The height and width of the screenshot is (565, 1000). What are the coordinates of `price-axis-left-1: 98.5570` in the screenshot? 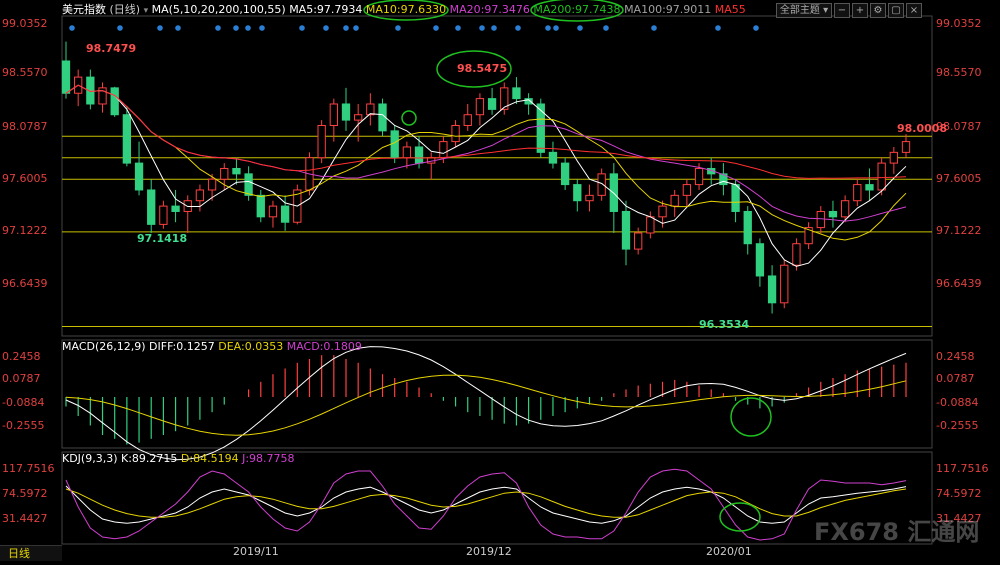 It's located at (25, 72).